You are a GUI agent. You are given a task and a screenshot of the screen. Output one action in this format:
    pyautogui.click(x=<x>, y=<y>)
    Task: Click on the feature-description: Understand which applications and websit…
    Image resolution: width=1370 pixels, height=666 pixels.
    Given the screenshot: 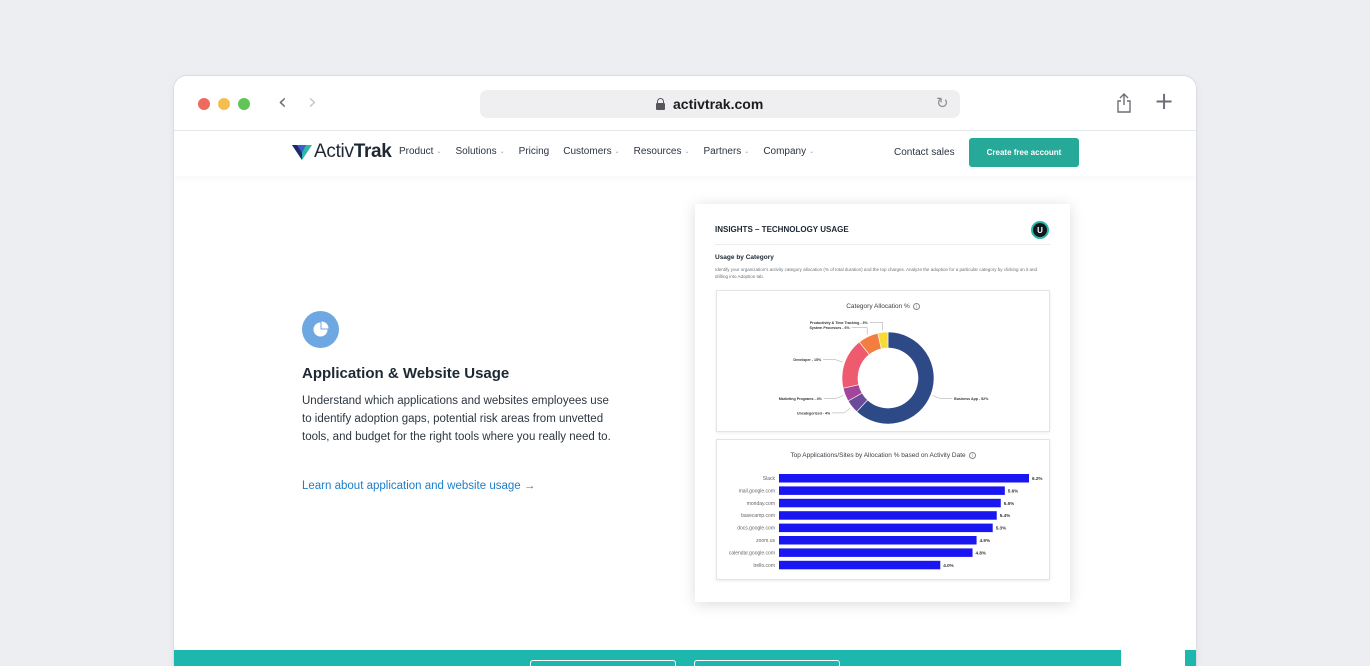 What is the action you would take?
    pyautogui.click(x=456, y=419)
    